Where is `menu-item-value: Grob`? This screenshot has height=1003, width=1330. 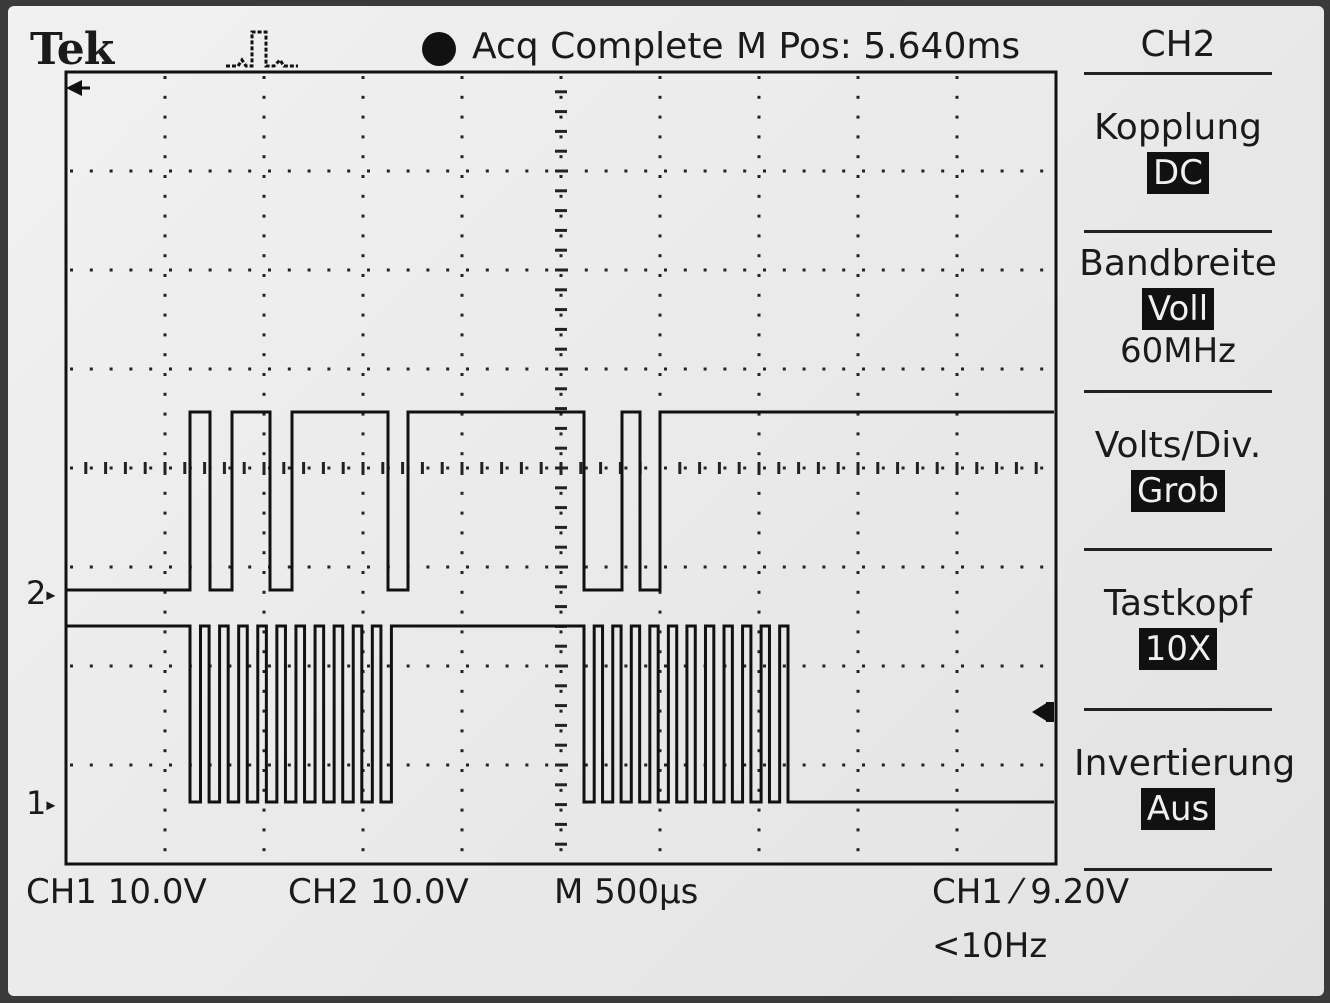 menu-item-value: Grob is located at coordinates (1178, 491).